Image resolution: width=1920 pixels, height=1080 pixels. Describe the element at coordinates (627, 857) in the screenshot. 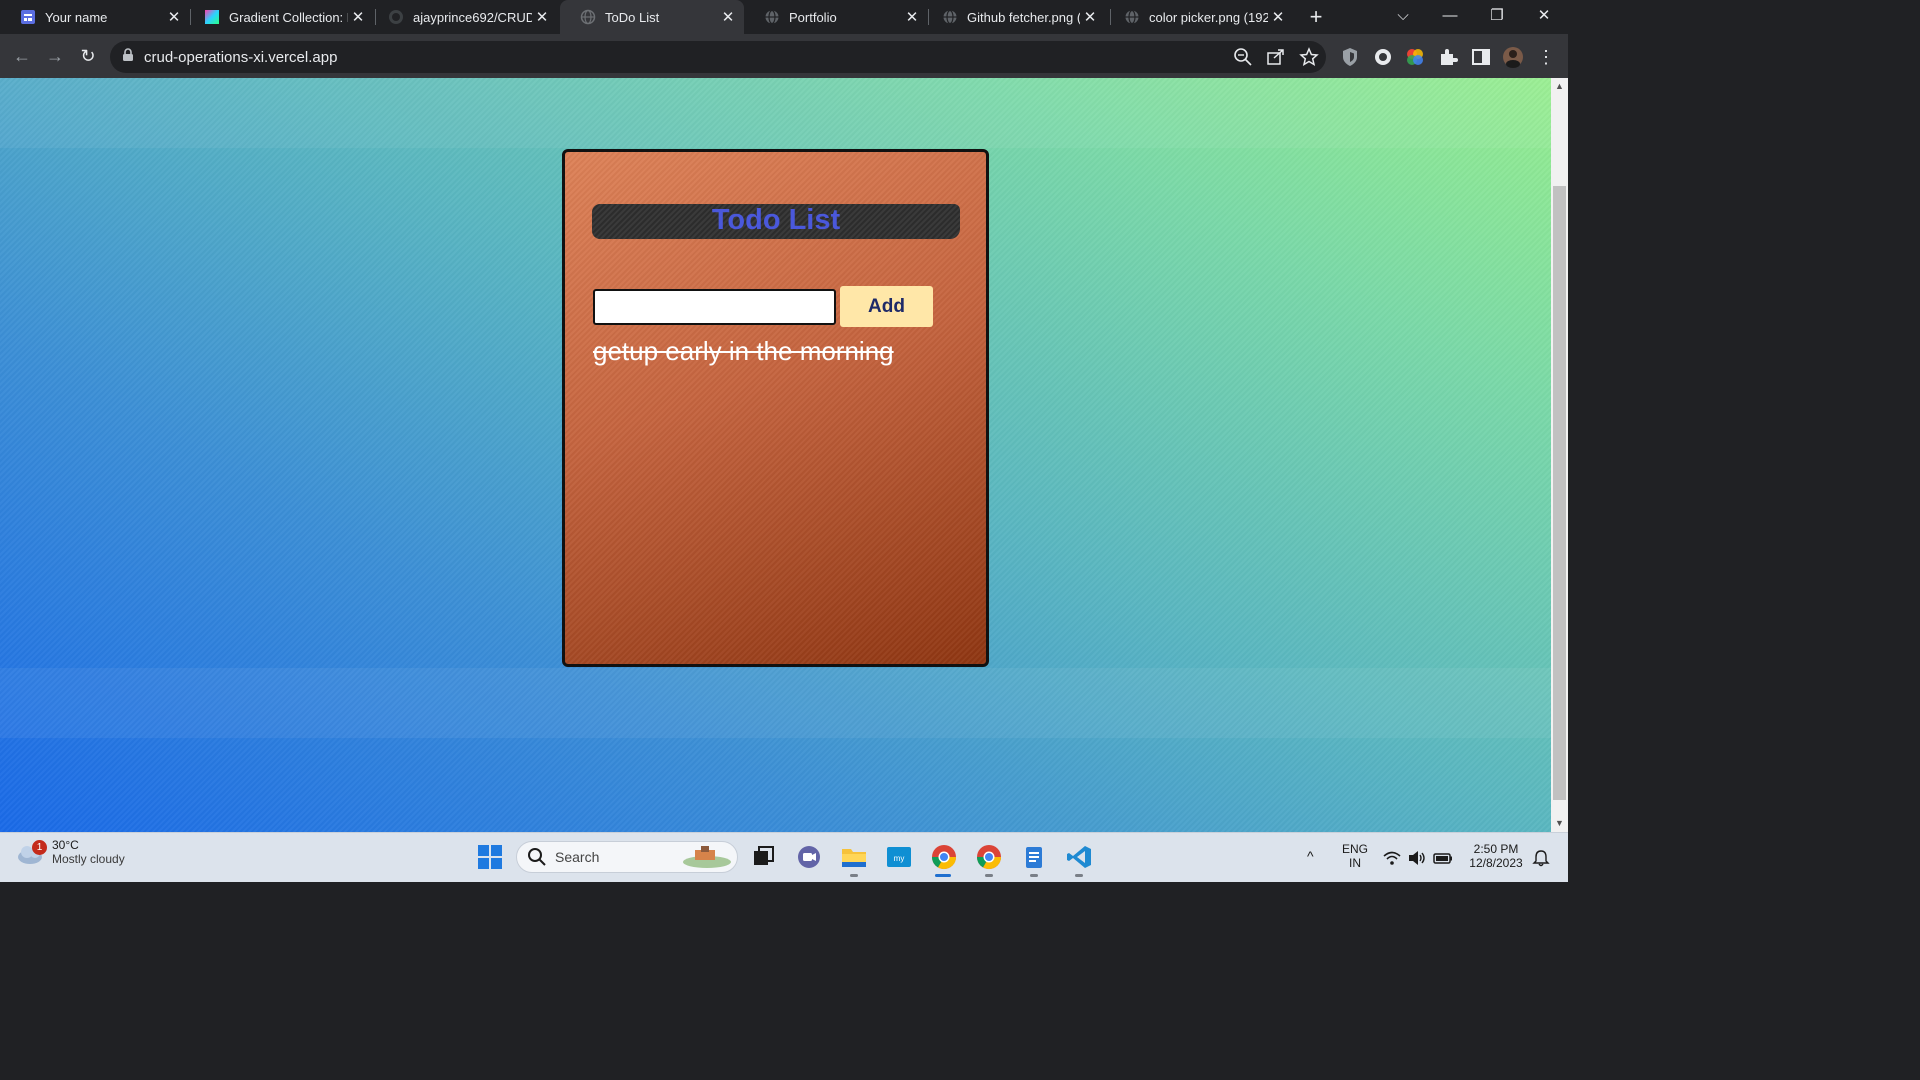

I see `taskbar-search: Search` at that location.